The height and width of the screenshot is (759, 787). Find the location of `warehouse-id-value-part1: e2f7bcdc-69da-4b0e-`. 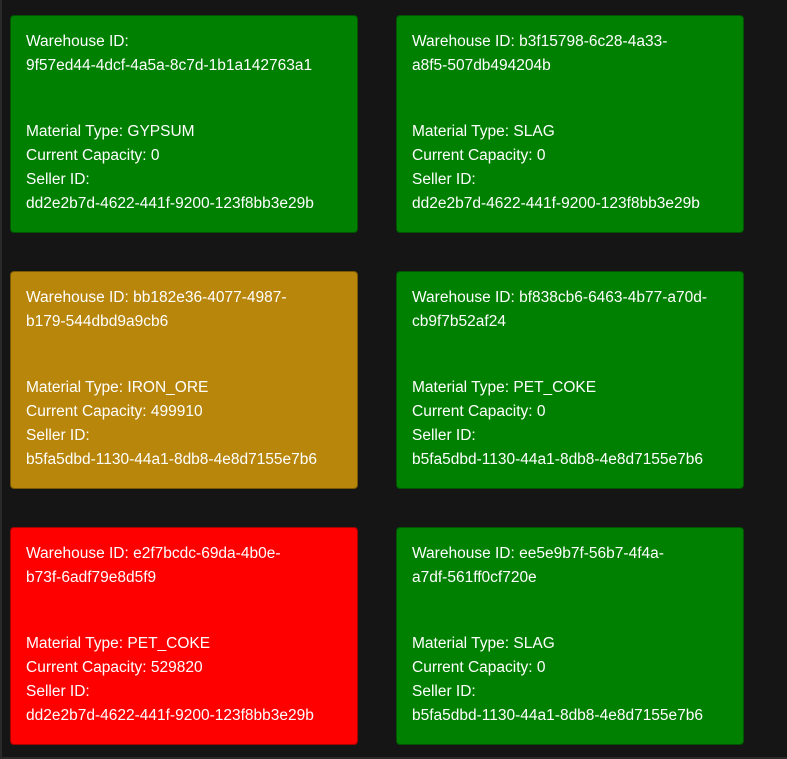

warehouse-id-value-part1: e2f7bcdc-69da-4b0e- is located at coordinates (207, 553).